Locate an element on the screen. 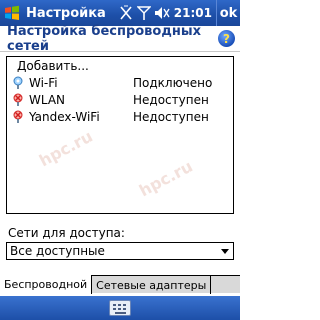 This screenshot has width=320, height=320. network-name: Yandex-WiFi is located at coordinates (64, 117).